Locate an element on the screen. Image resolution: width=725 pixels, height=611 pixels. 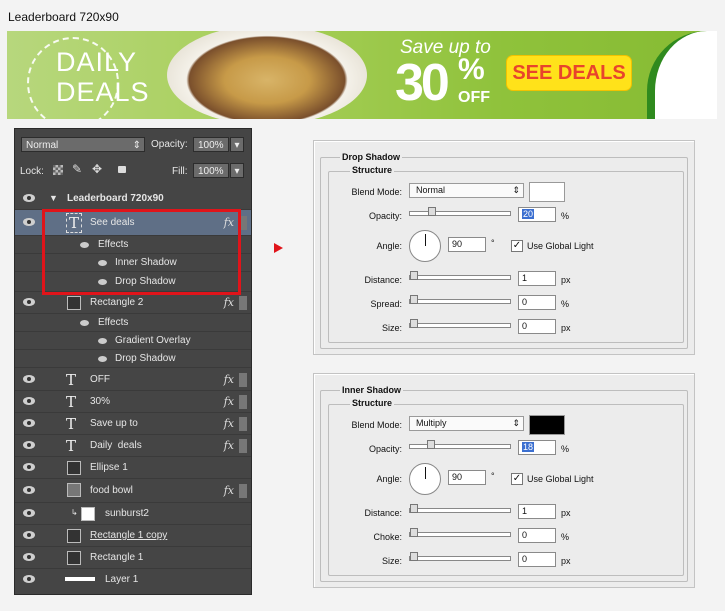
spread-slider is located at coordinates (460, 299).